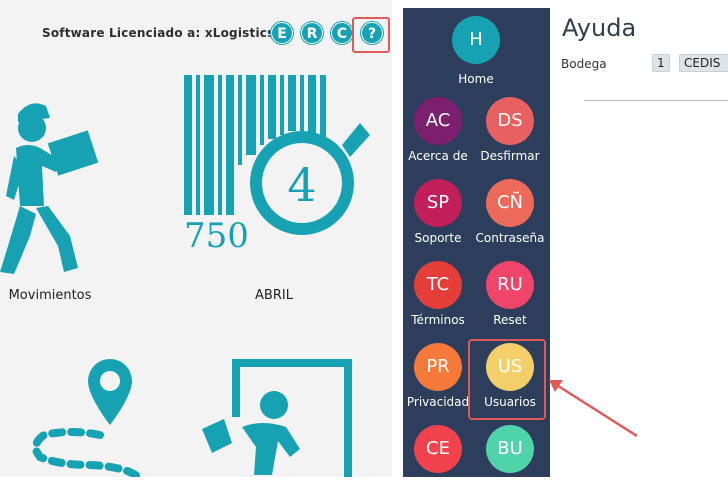 Image resolution: width=728 pixels, height=500 pixels. I want to click on sidebar-item-terminos: TC Términos, so click(438, 294).